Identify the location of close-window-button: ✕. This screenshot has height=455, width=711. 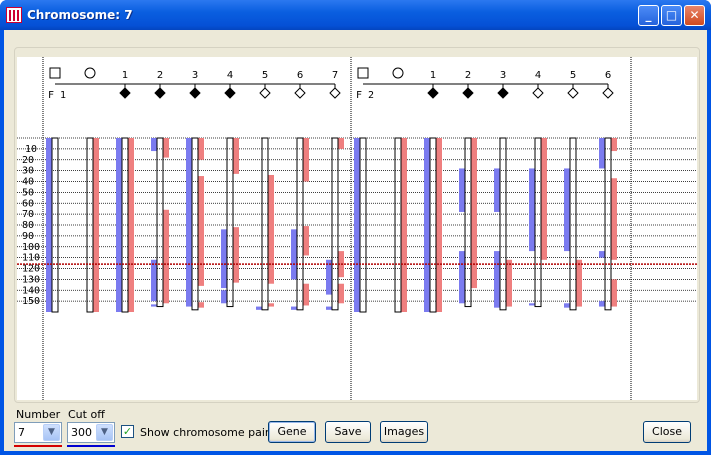
(694, 15).